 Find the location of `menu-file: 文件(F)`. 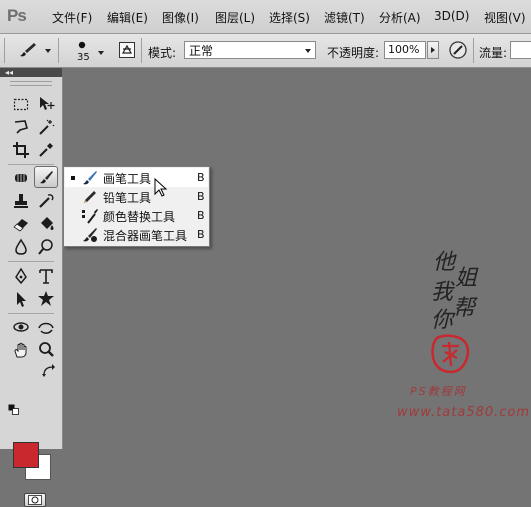

menu-file: 文件(F) is located at coordinates (72, 17).